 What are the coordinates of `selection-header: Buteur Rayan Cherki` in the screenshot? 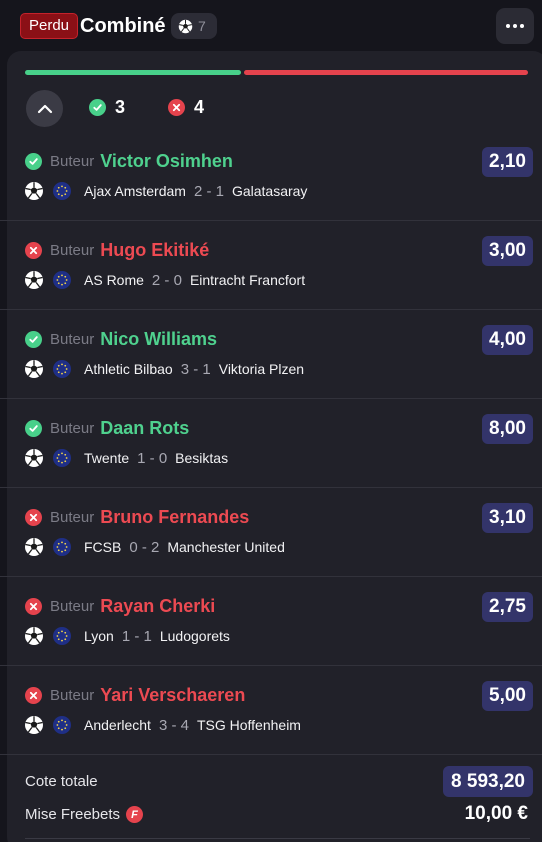 It's located at (120, 606).